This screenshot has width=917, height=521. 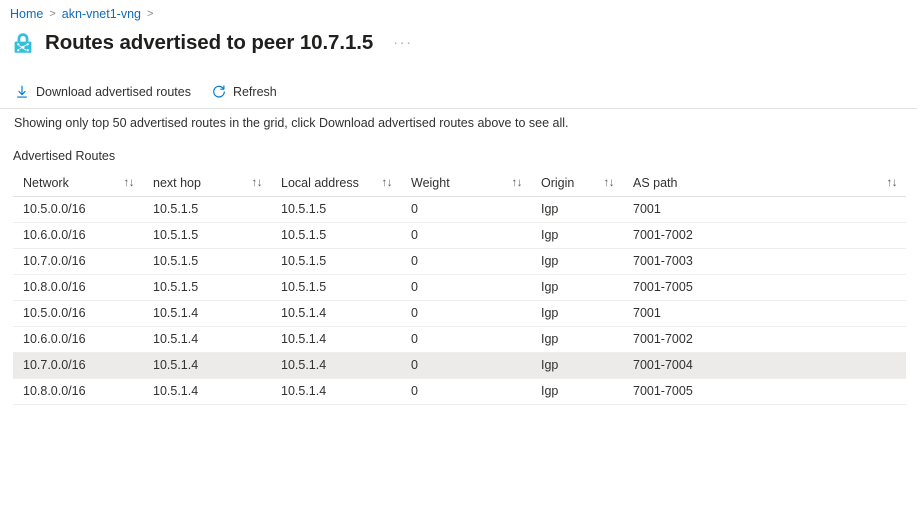 I want to click on download-advertised-routes-button: Download advertised routes, so click(x=104, y=92).